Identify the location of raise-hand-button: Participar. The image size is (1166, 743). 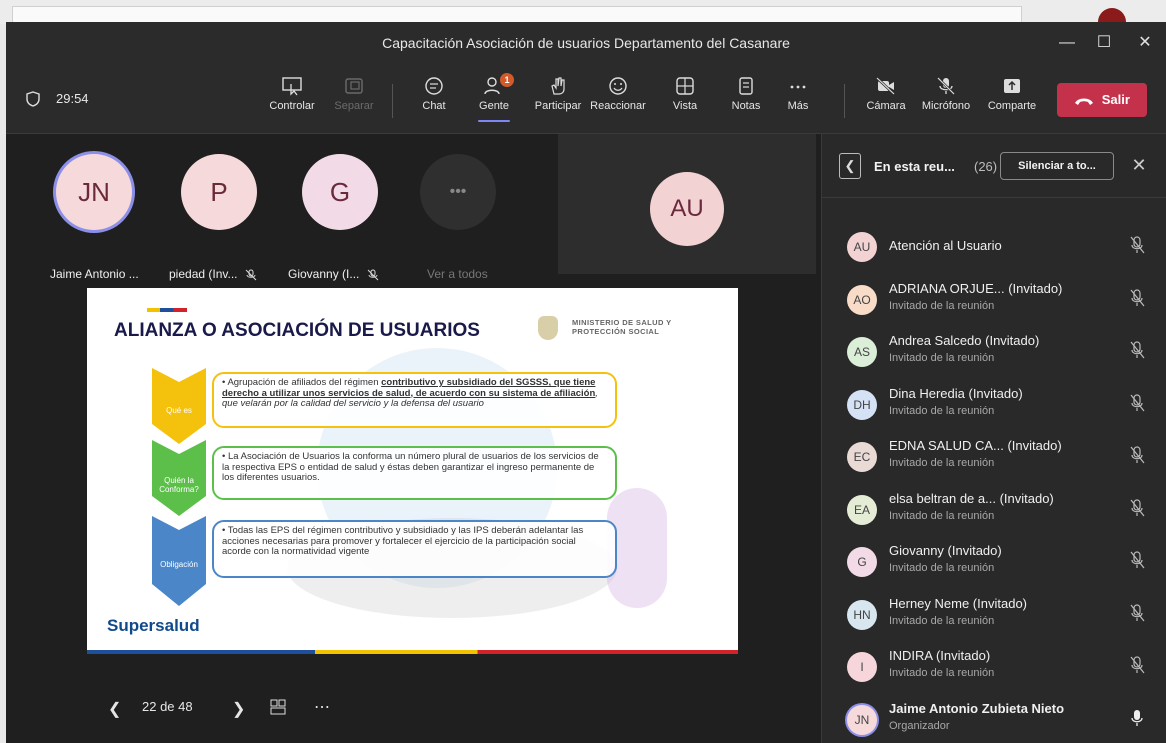
(558, 94).